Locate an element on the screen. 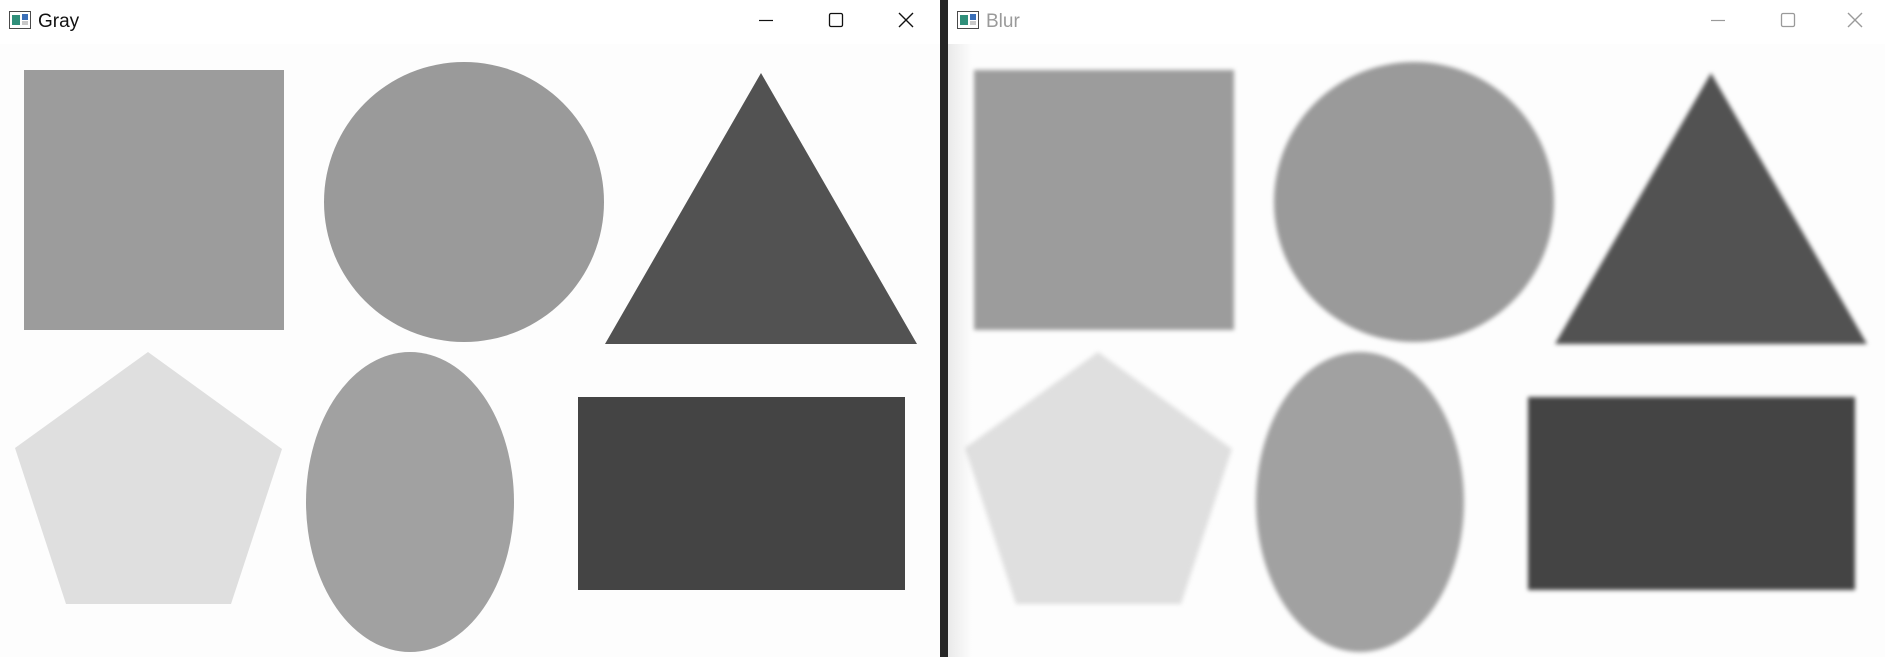  window-edge-shadow is located at coordinates (960, 350).